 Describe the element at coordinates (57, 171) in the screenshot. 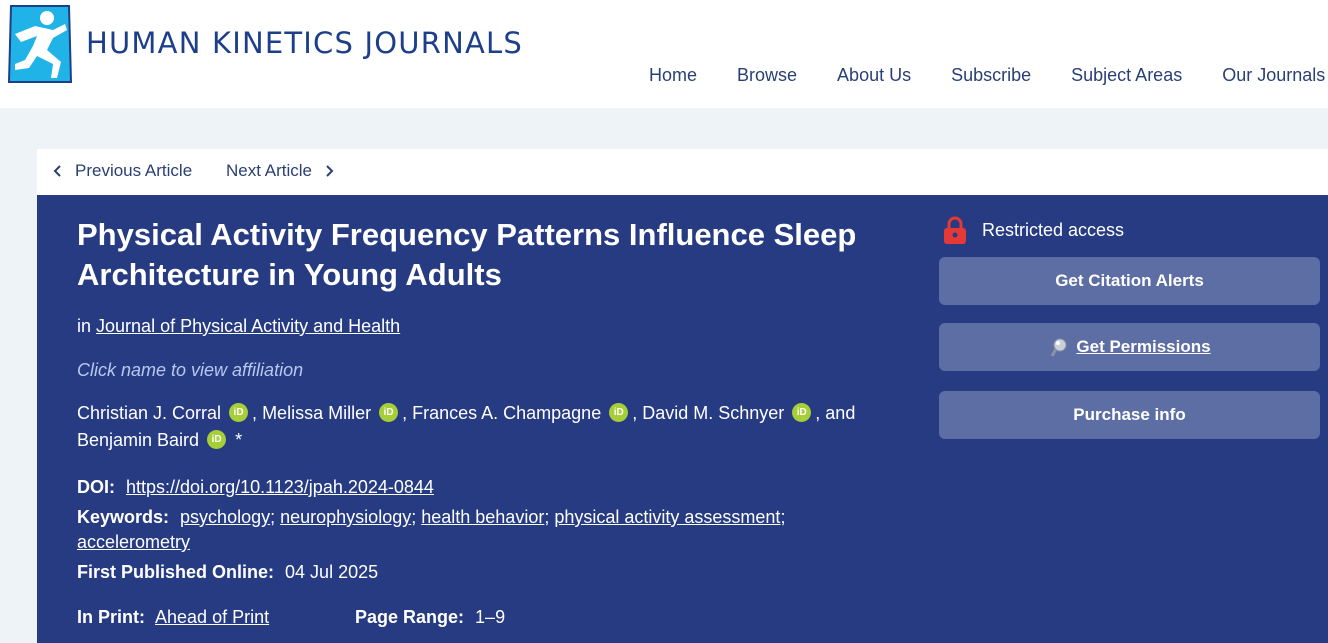

I see `chevron-left-icon` at that location.